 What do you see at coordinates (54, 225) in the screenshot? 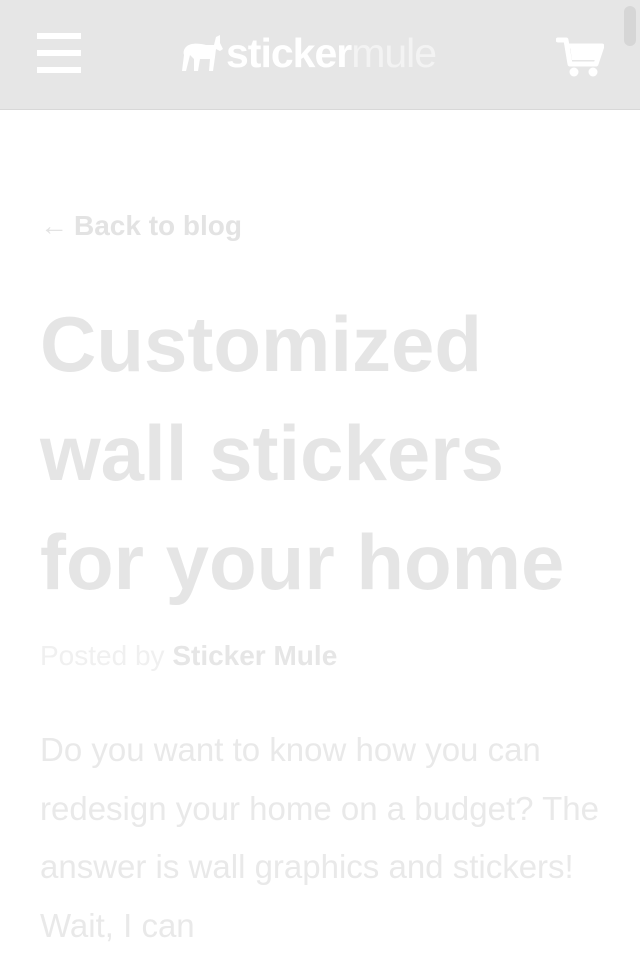
I see `left-arrow-icon: ←` at bounding box center [54, 225].